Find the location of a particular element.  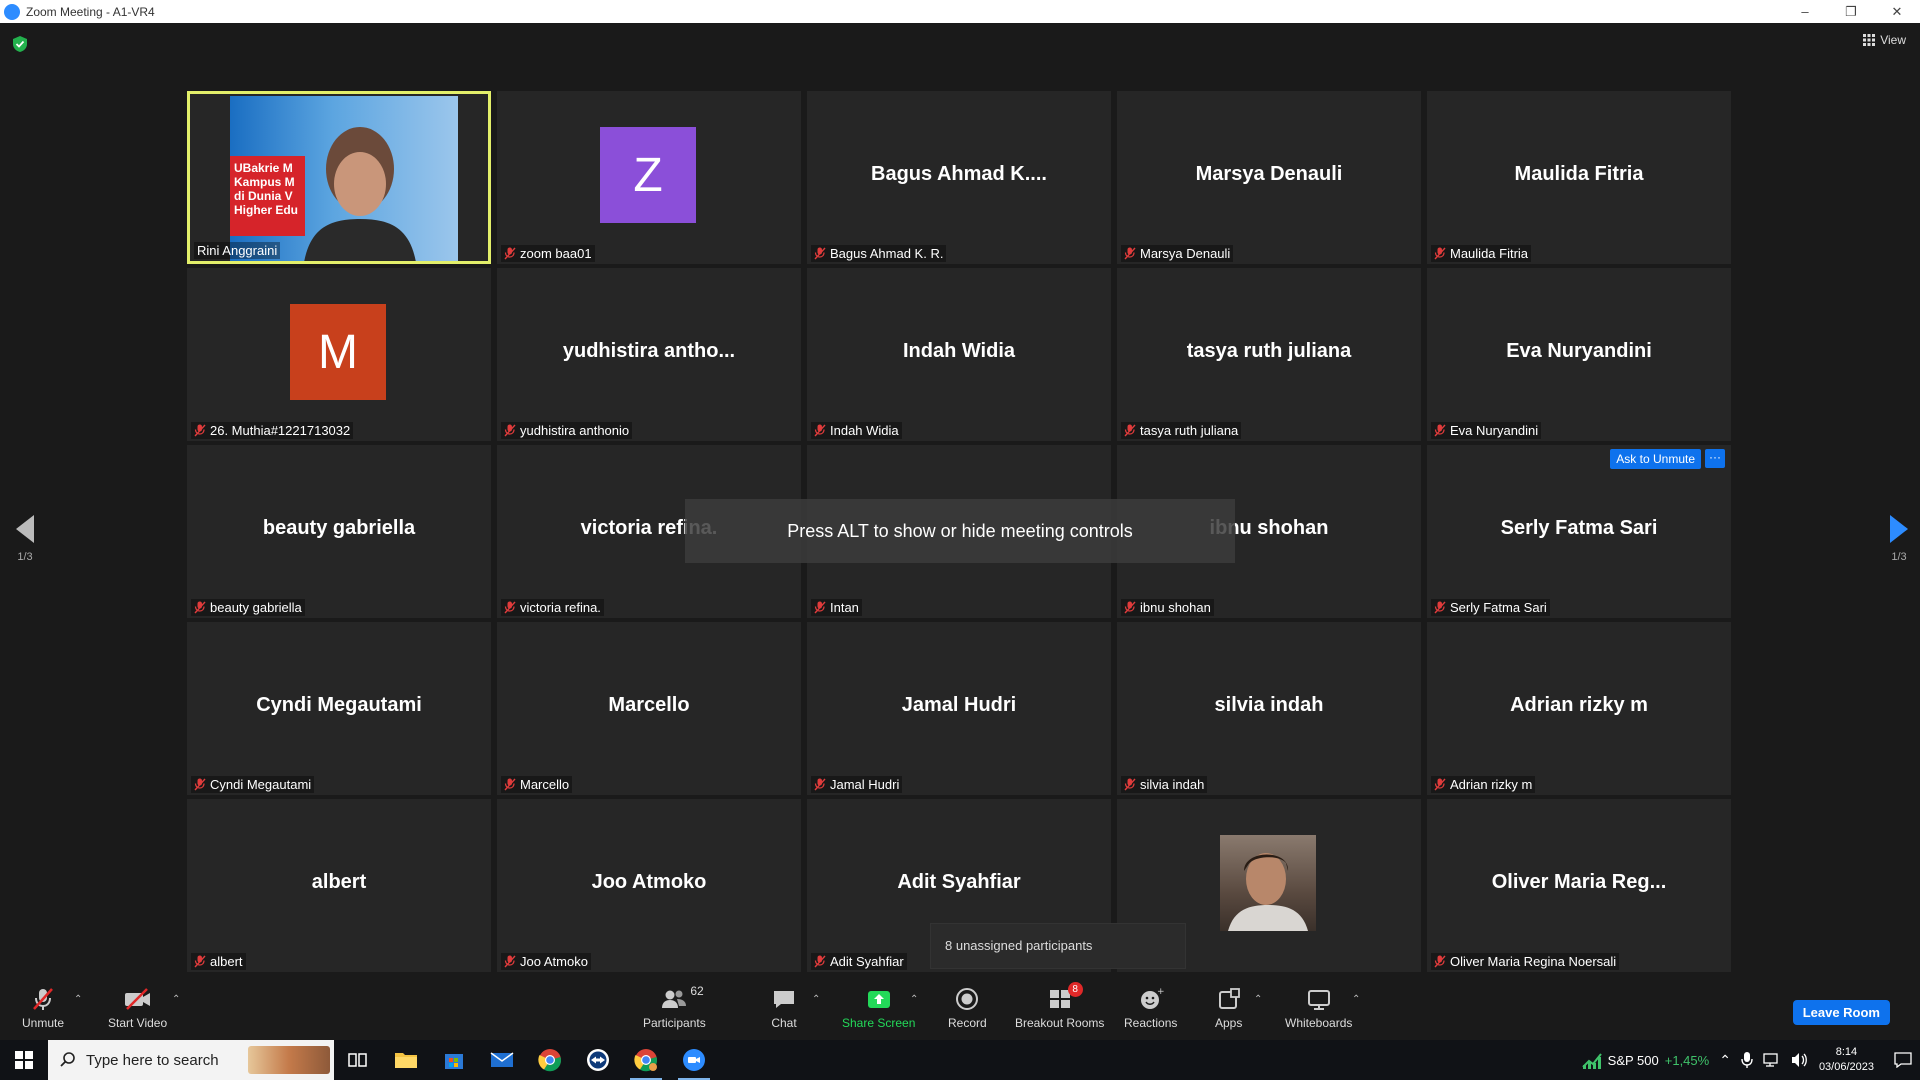

participant-tile: M 26. Muthia#1221713032 is located at coordinates (339, 354).